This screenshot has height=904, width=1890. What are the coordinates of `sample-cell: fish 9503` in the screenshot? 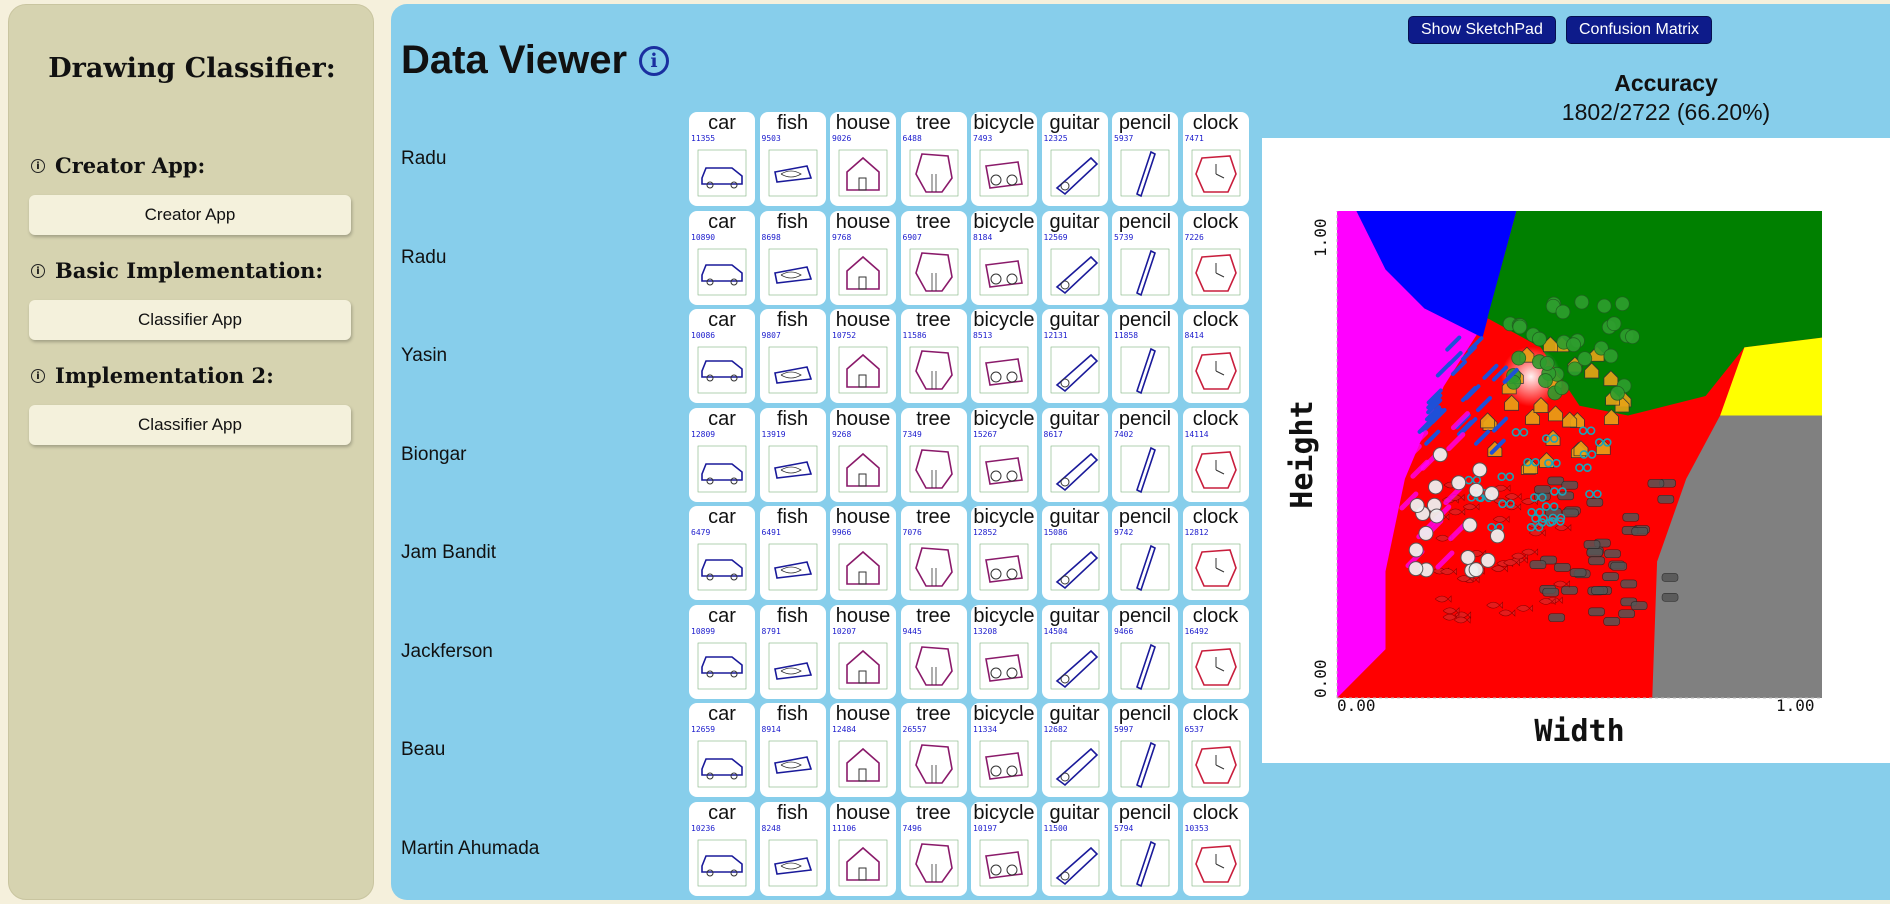 It's located at (792, 159).